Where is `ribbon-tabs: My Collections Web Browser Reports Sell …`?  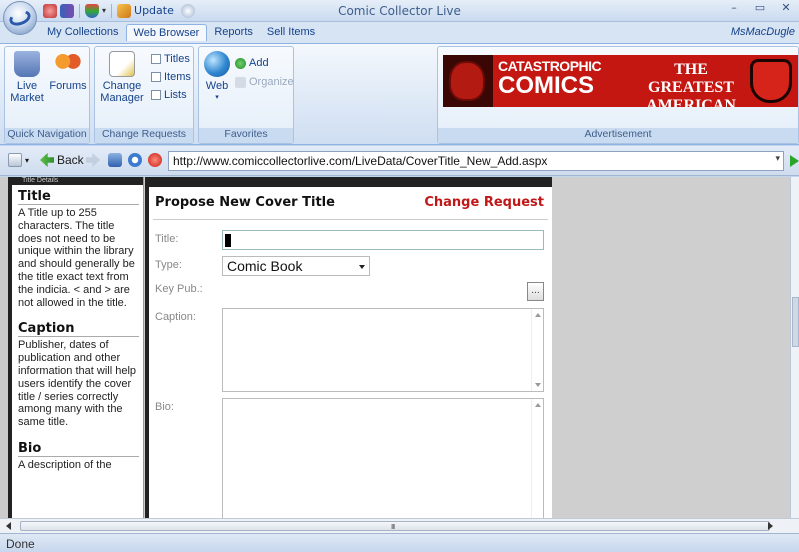
ribbon-tabs: My Collections Web Browser Reports Sell … is located at coordinates (399, 32).